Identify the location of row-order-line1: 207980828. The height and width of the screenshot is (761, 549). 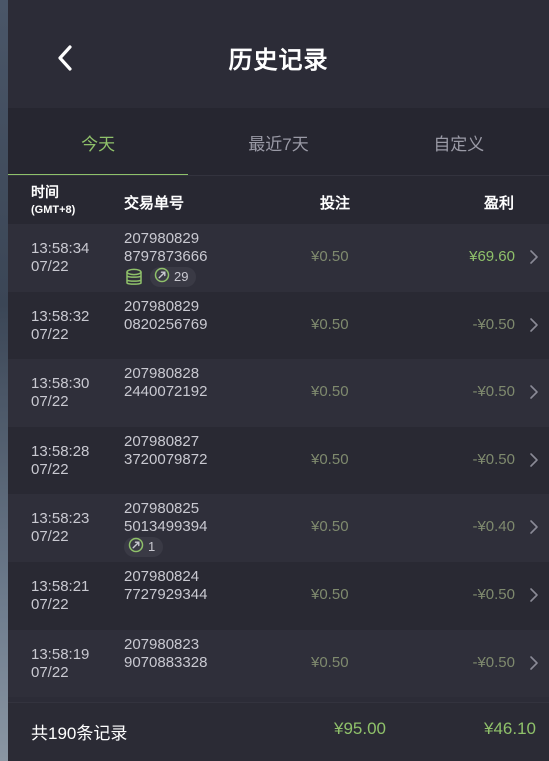
(162, 374).